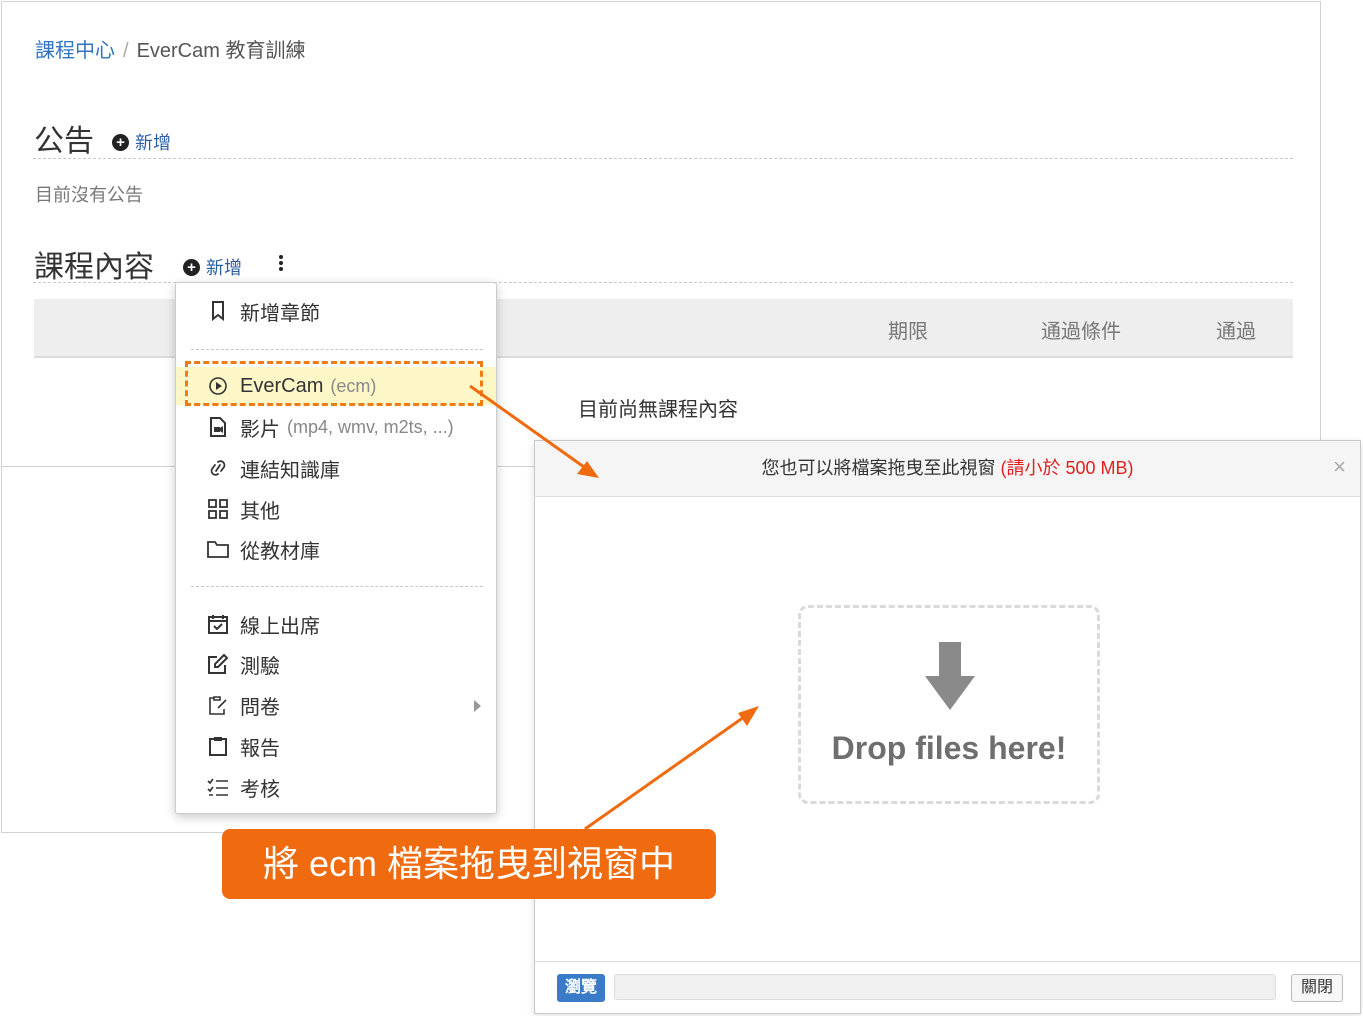 The width and height of the screenshot is (1363, 1016). Describe the element at coordinates (280, 551) in the screenshot. I see `menu-item-label: 從教材庫` at that location.